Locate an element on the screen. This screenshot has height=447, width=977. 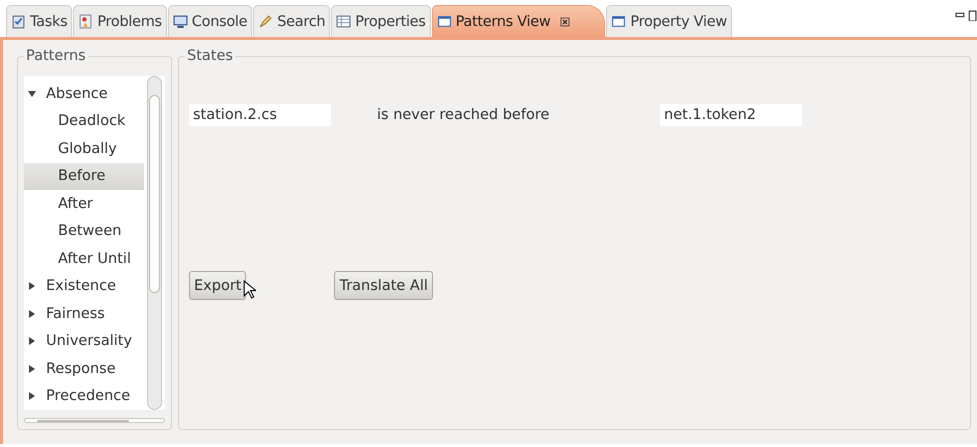
view-tab: Patterns View is located at coordinates (519, 21).